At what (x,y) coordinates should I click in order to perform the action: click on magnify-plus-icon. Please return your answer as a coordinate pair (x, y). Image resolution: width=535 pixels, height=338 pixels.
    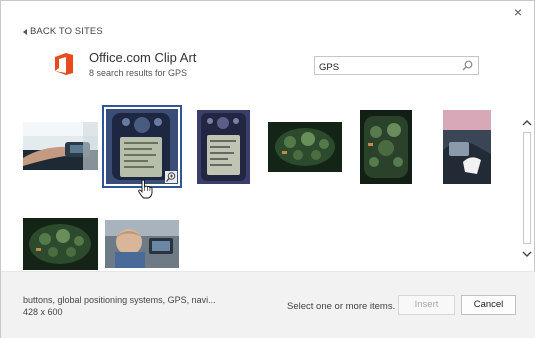
    Looking at the image, I should click on (171, 177).